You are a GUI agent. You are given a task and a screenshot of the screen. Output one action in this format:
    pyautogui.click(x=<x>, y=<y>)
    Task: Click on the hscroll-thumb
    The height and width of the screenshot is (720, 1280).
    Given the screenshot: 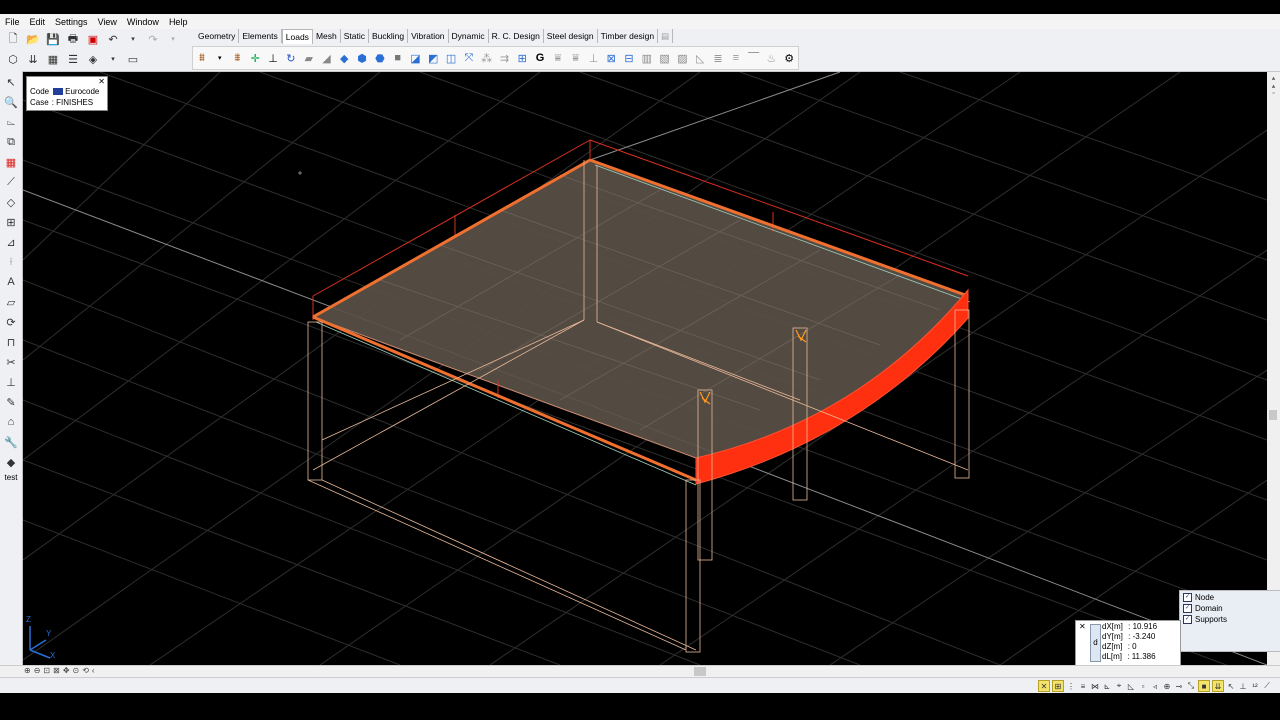 What is the action you would take?
    pyautogui.click(x=700, y=671)
    